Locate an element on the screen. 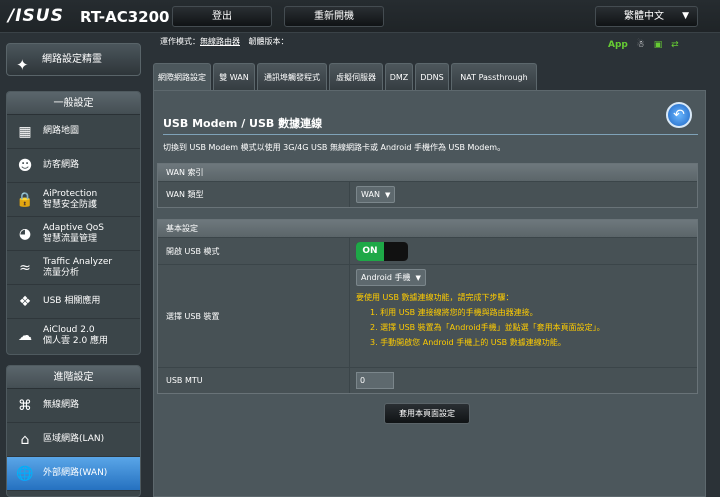  sidebar-item-label: 外部網路(WAN) is located at coordinates (75, 473).